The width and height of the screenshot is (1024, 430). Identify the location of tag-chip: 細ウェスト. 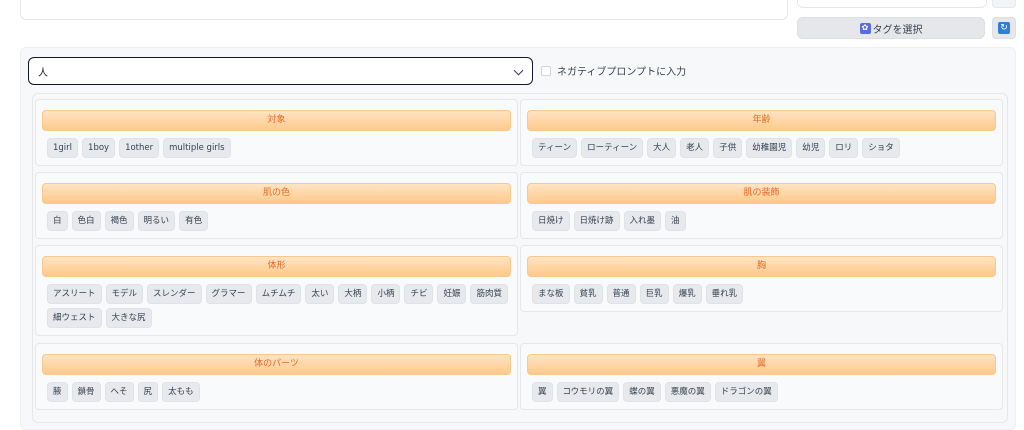
(74, 318).